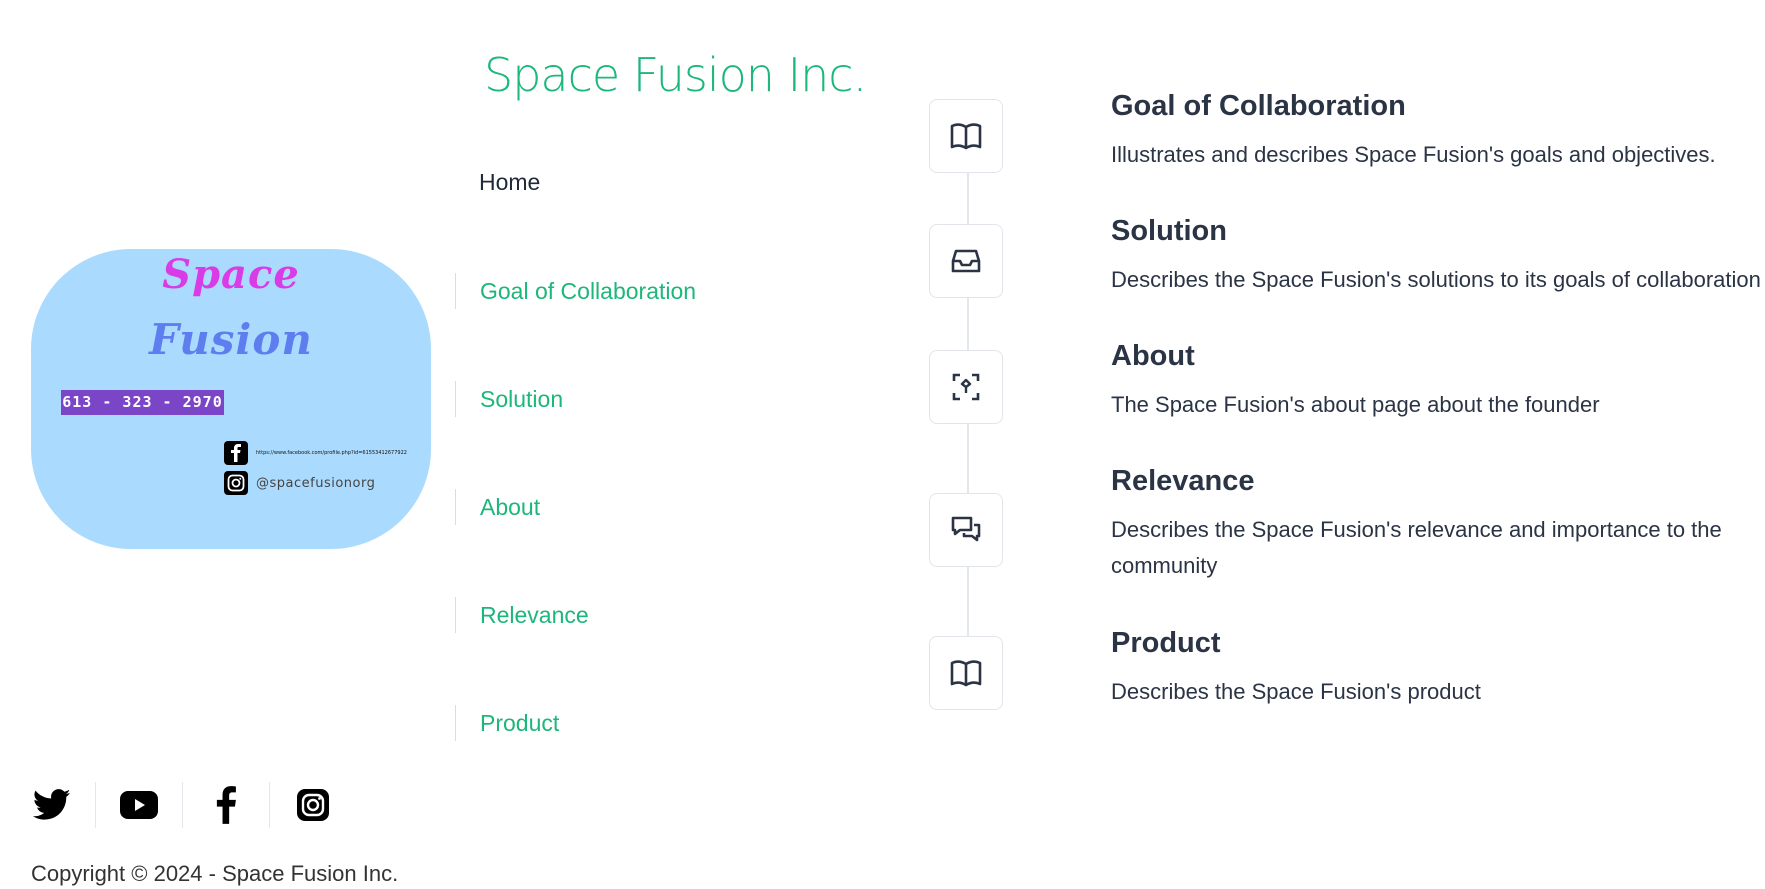  Describe the element at coordinates (509, 399) in the screenshot. I see `nav-item-solution: Solution` at that location.